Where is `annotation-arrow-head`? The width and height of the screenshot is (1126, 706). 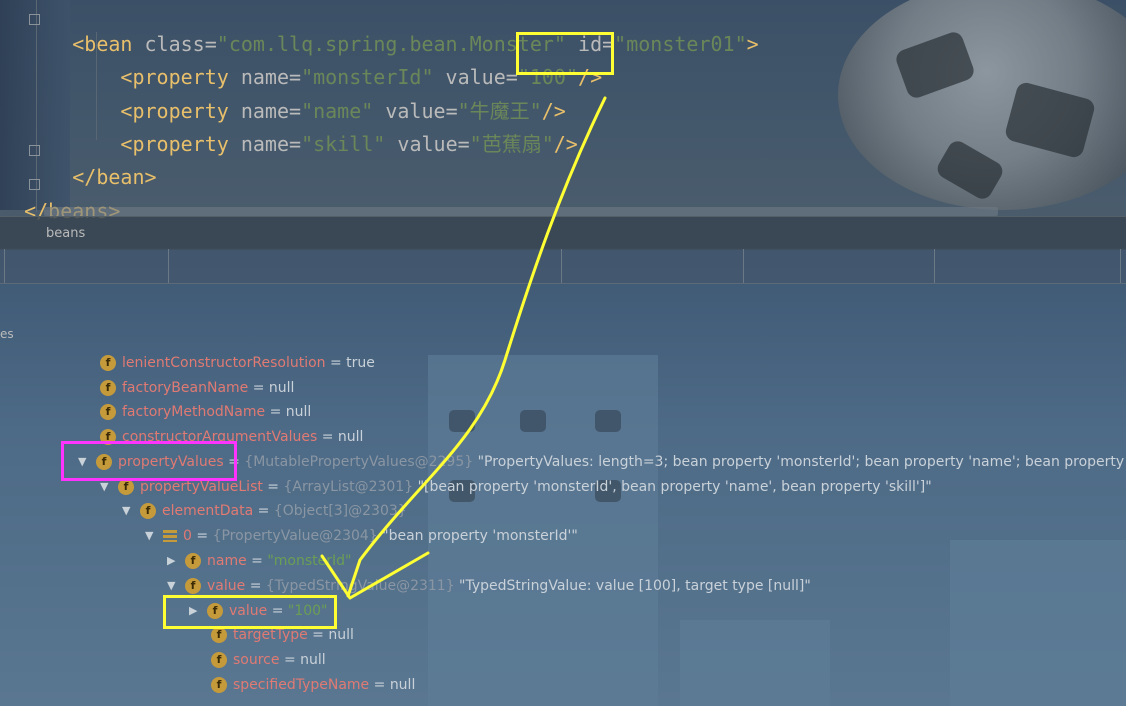 annotation-arrow-head is located at coordinates (375, 575).